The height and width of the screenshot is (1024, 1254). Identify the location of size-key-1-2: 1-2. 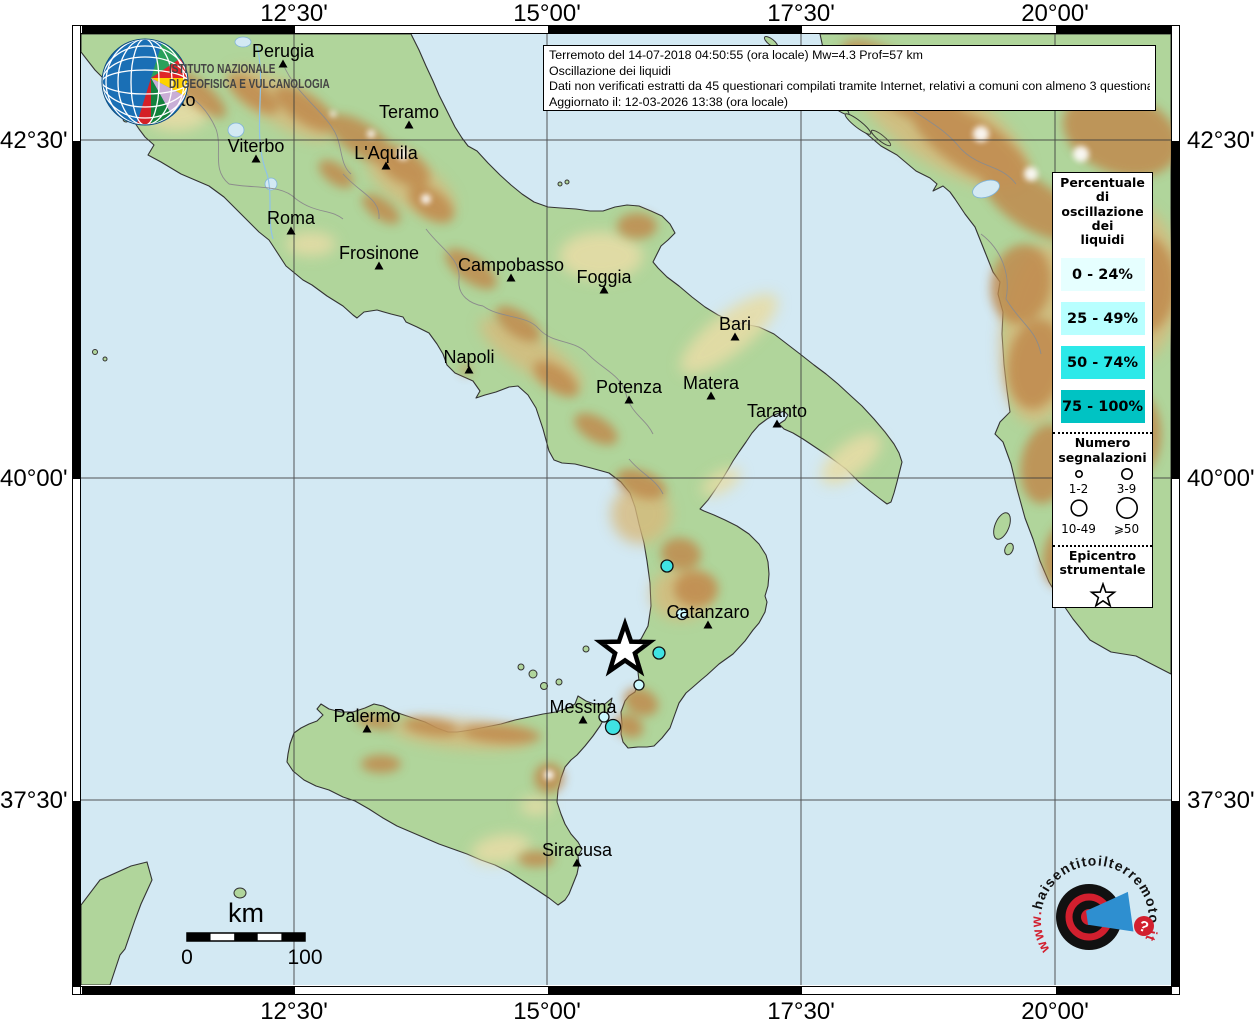
(1079, 480).